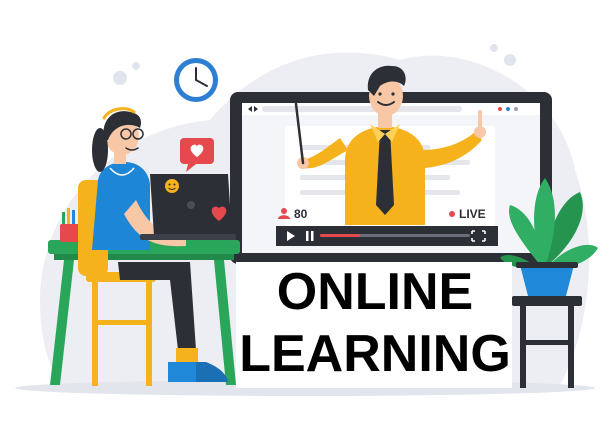 The width and height of the screenshot is (611, 433). Describe the element at coordinates (196, 80) in the screenshot. I see `clock-icon` at that location.